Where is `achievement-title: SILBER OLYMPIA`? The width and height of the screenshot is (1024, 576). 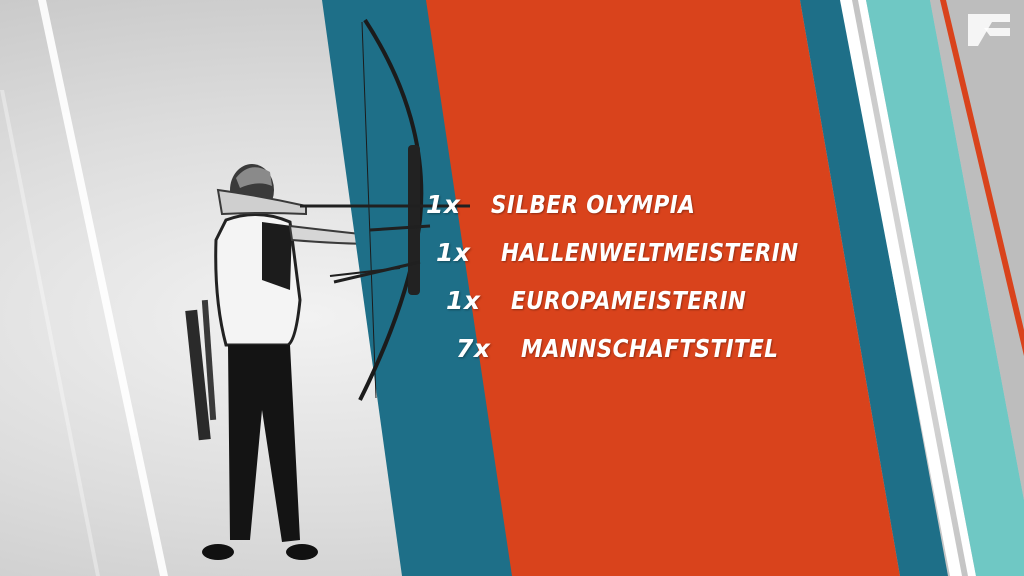
achievement-title: SILBER OLYMPIA is located at coordinates (593, 204).